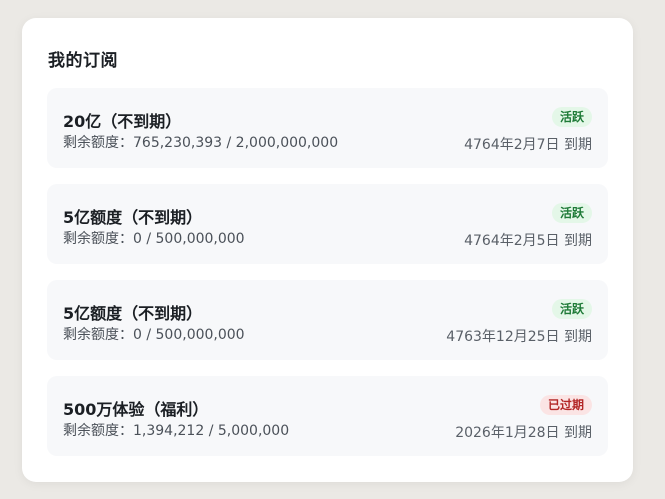 This screenshot has height=499, width=665. I want to click on remaining-quota: 剩余额度：765,230,393 / 2,000,000,000, so click(201, 143).